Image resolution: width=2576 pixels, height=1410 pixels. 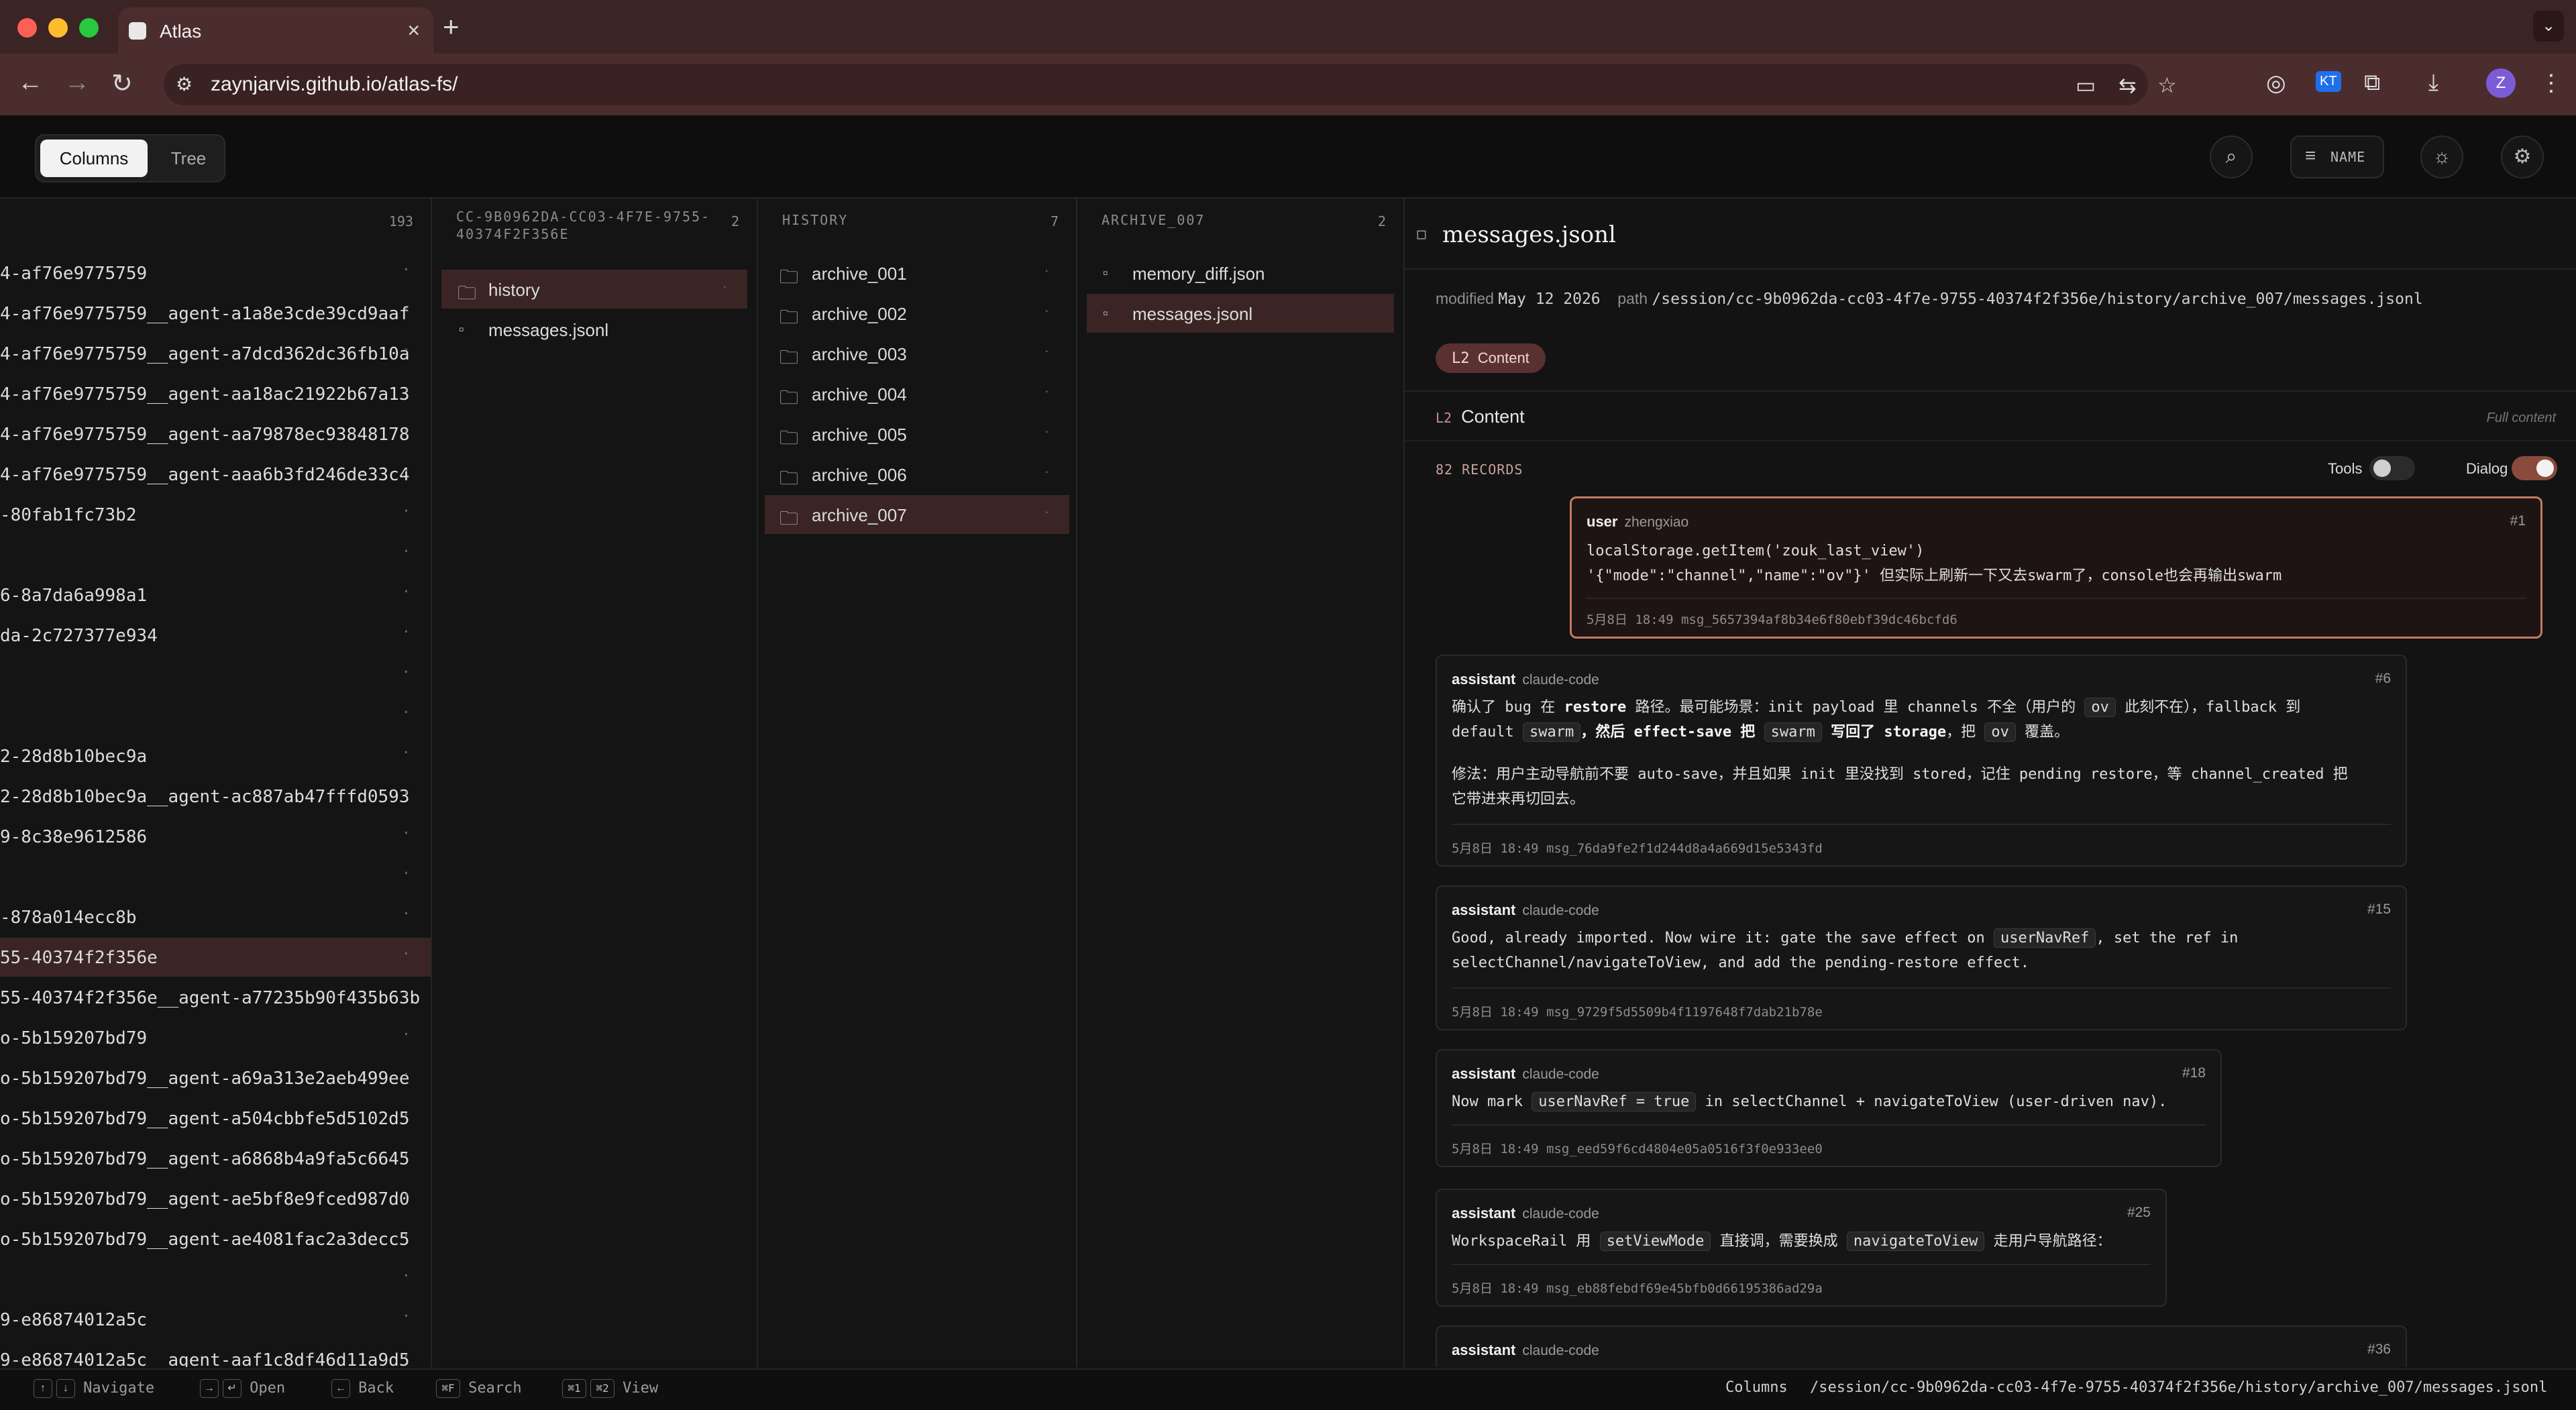 I want to click on session-item: o-5b159207bd79__agent-ae5bf8e9fced987d0 ·, so click(x=215, y=1198).